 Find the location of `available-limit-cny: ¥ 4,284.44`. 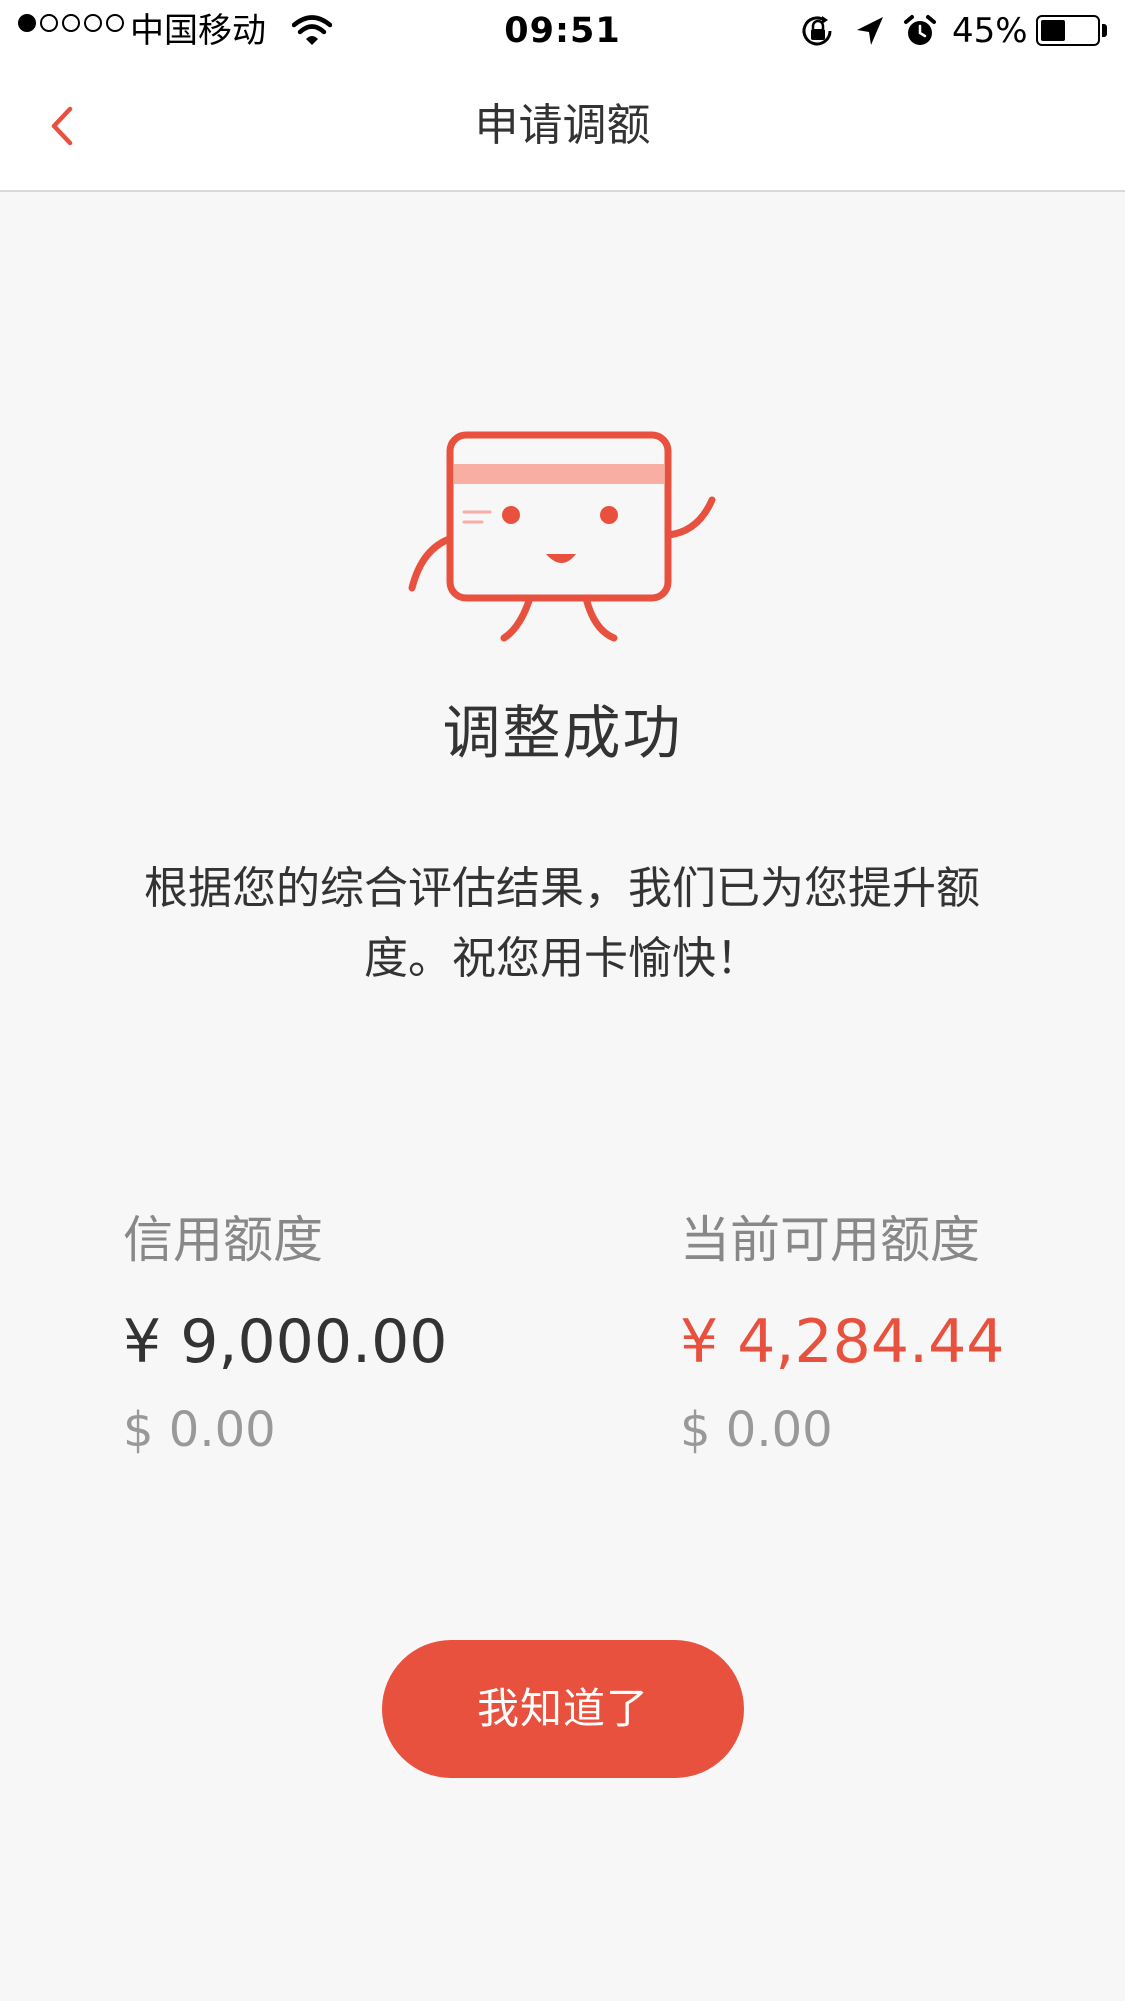

available-limit-cny: ¥ 4,284.44 is located at coordinates (842, 1342).